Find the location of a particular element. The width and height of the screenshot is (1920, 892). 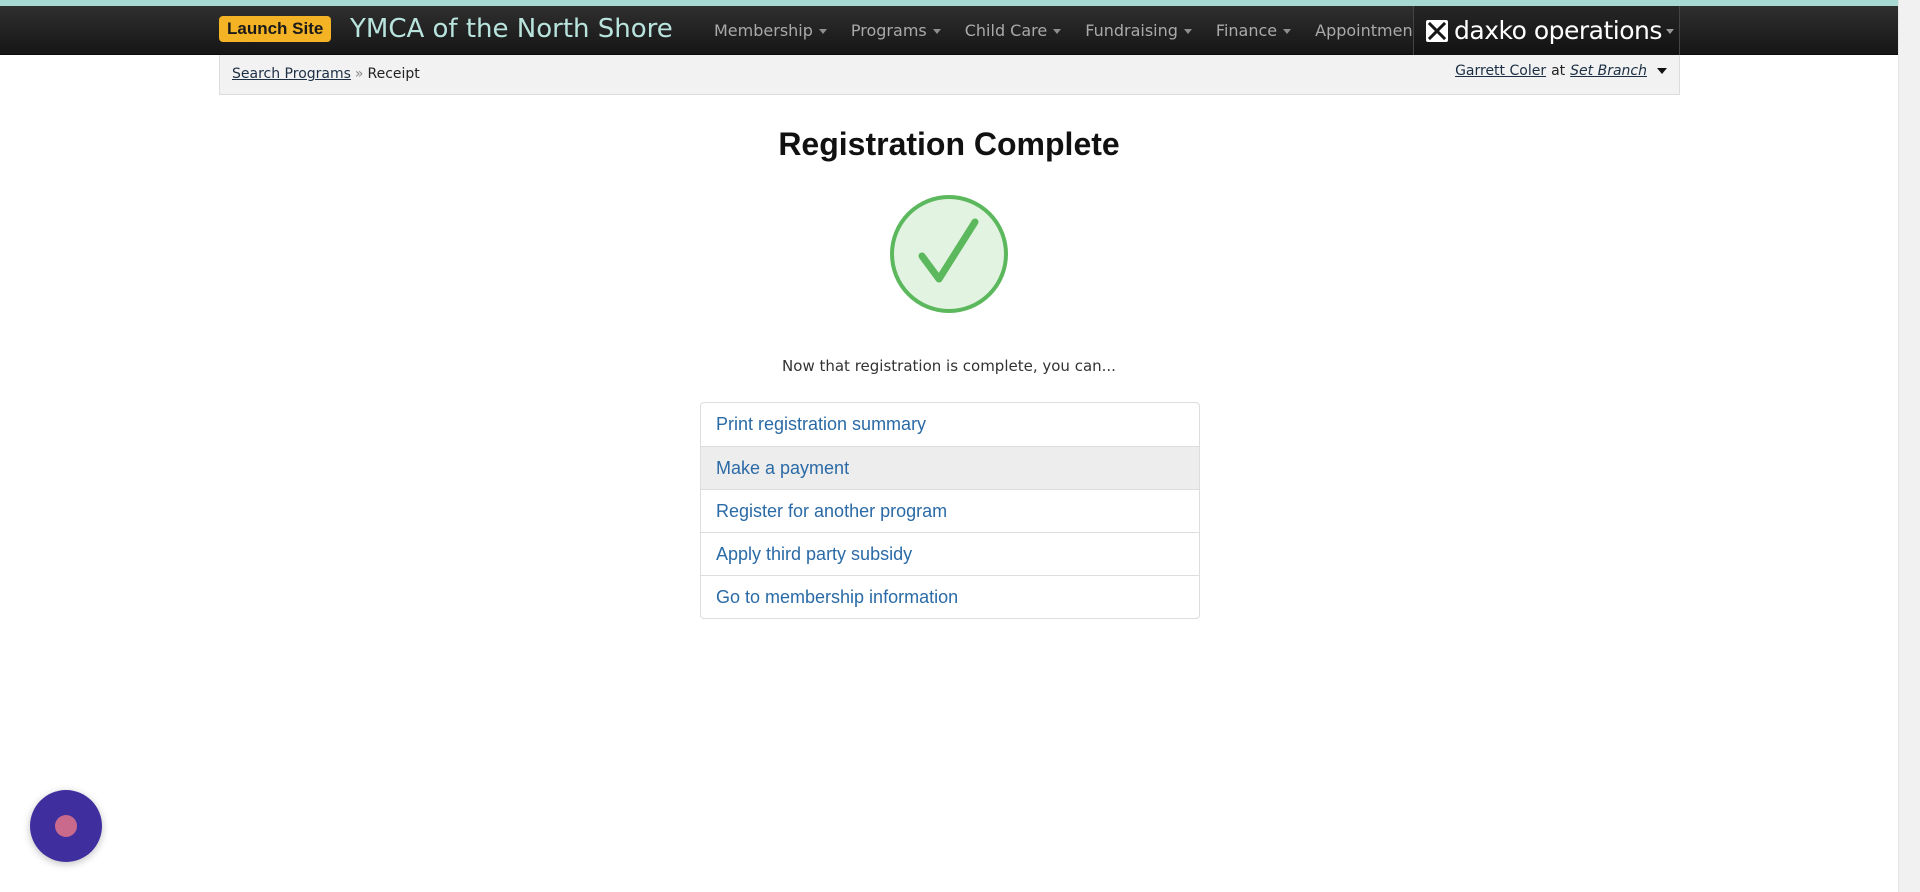

breadcrumb: Search Programs» Receipt is located at coordinates (326, 74).